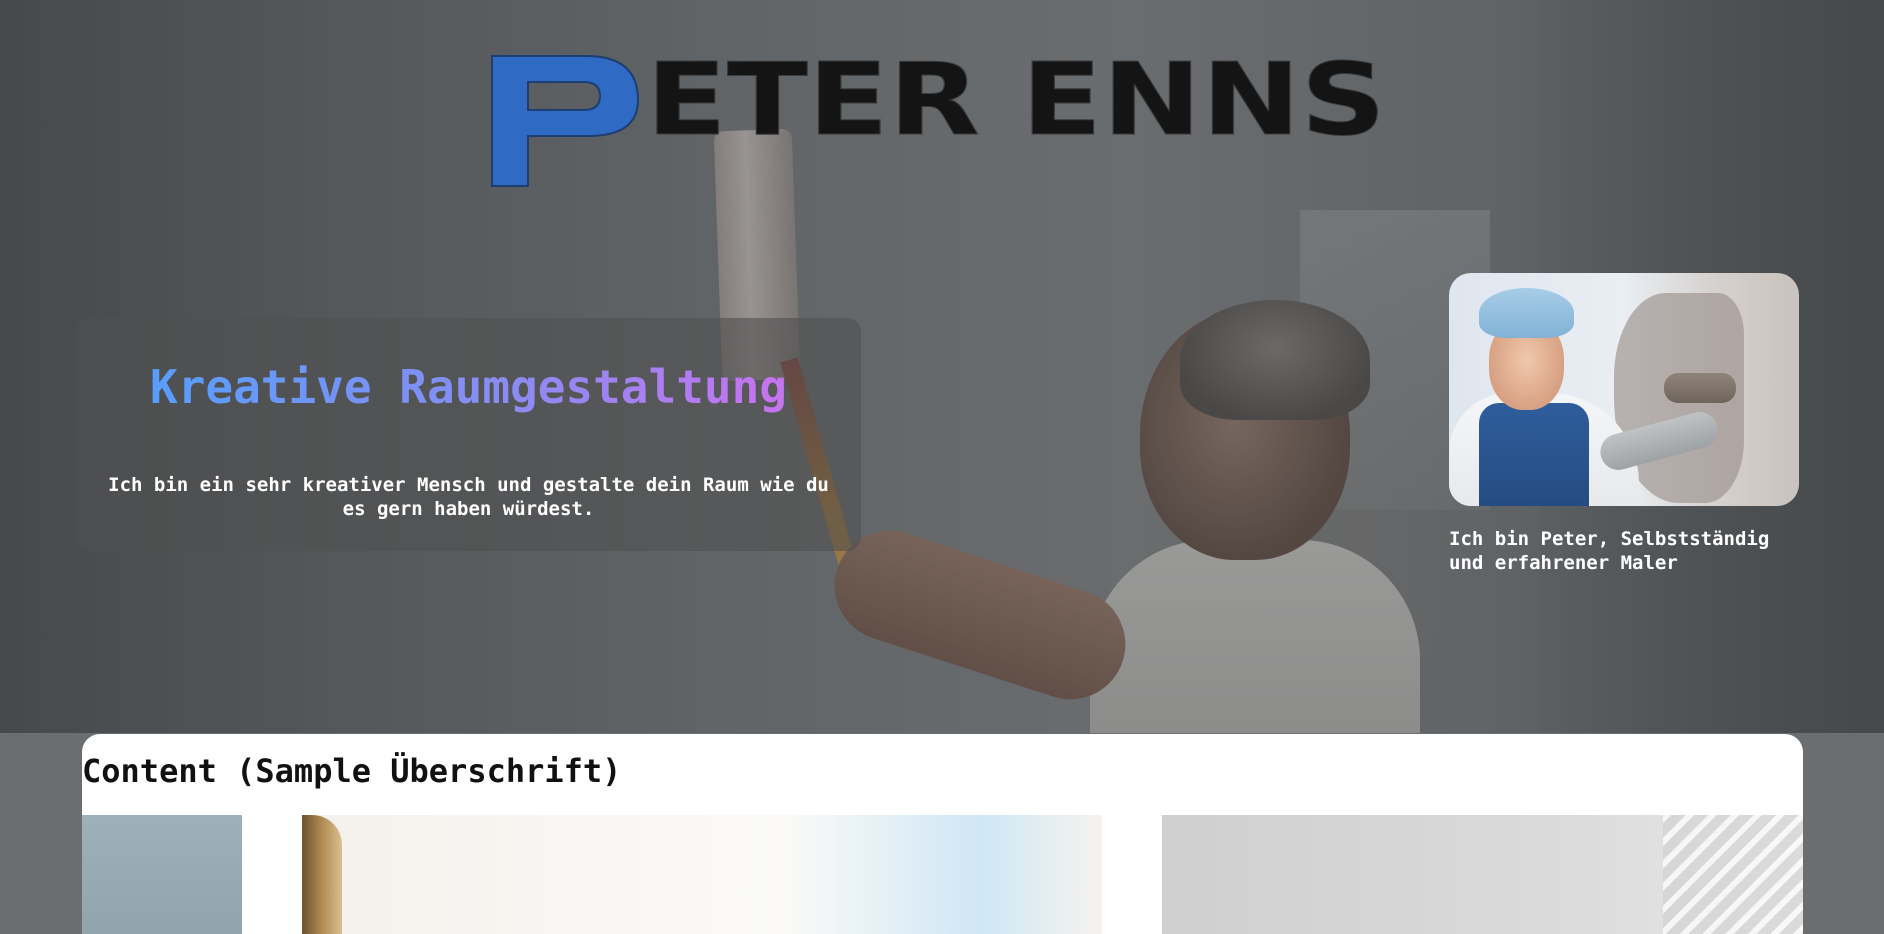 The image size is (1884, 934). I want to click on logo-graphic: ETER ENNS, so click(939, 118).